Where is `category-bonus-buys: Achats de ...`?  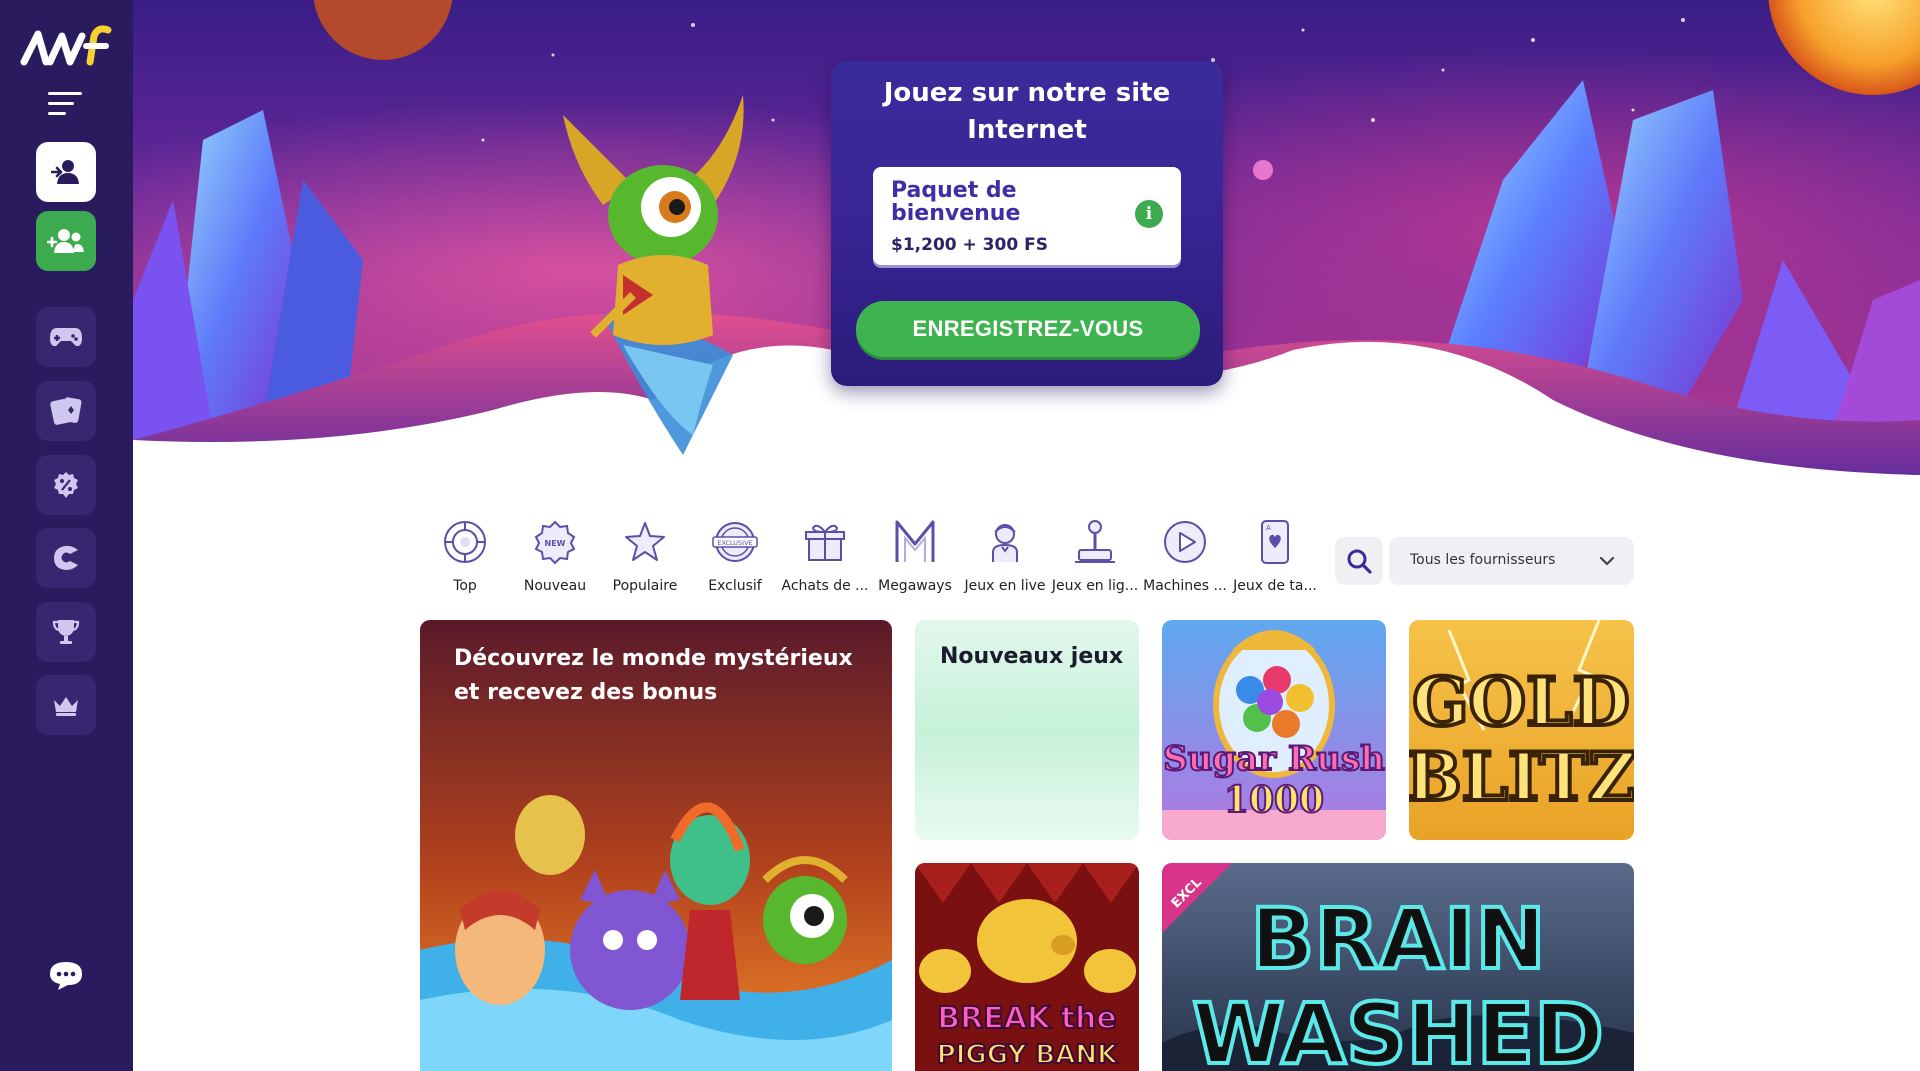
category-bonus-buys: Achats de ... is located at coordinates (825, 558).